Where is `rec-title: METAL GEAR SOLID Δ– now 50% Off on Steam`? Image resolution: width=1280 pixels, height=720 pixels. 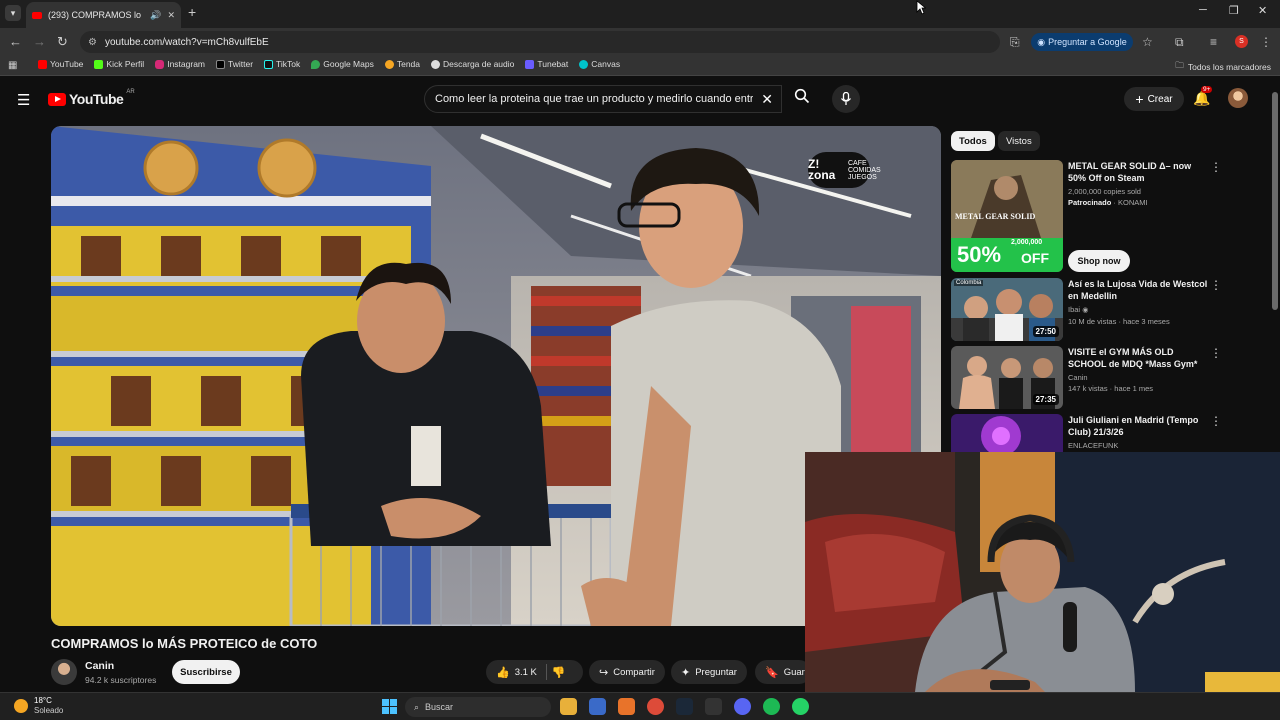
rec-title: METAL GEAR SOLID Δ– now 50% Off on Steam is located at coordinates (1138, 172).